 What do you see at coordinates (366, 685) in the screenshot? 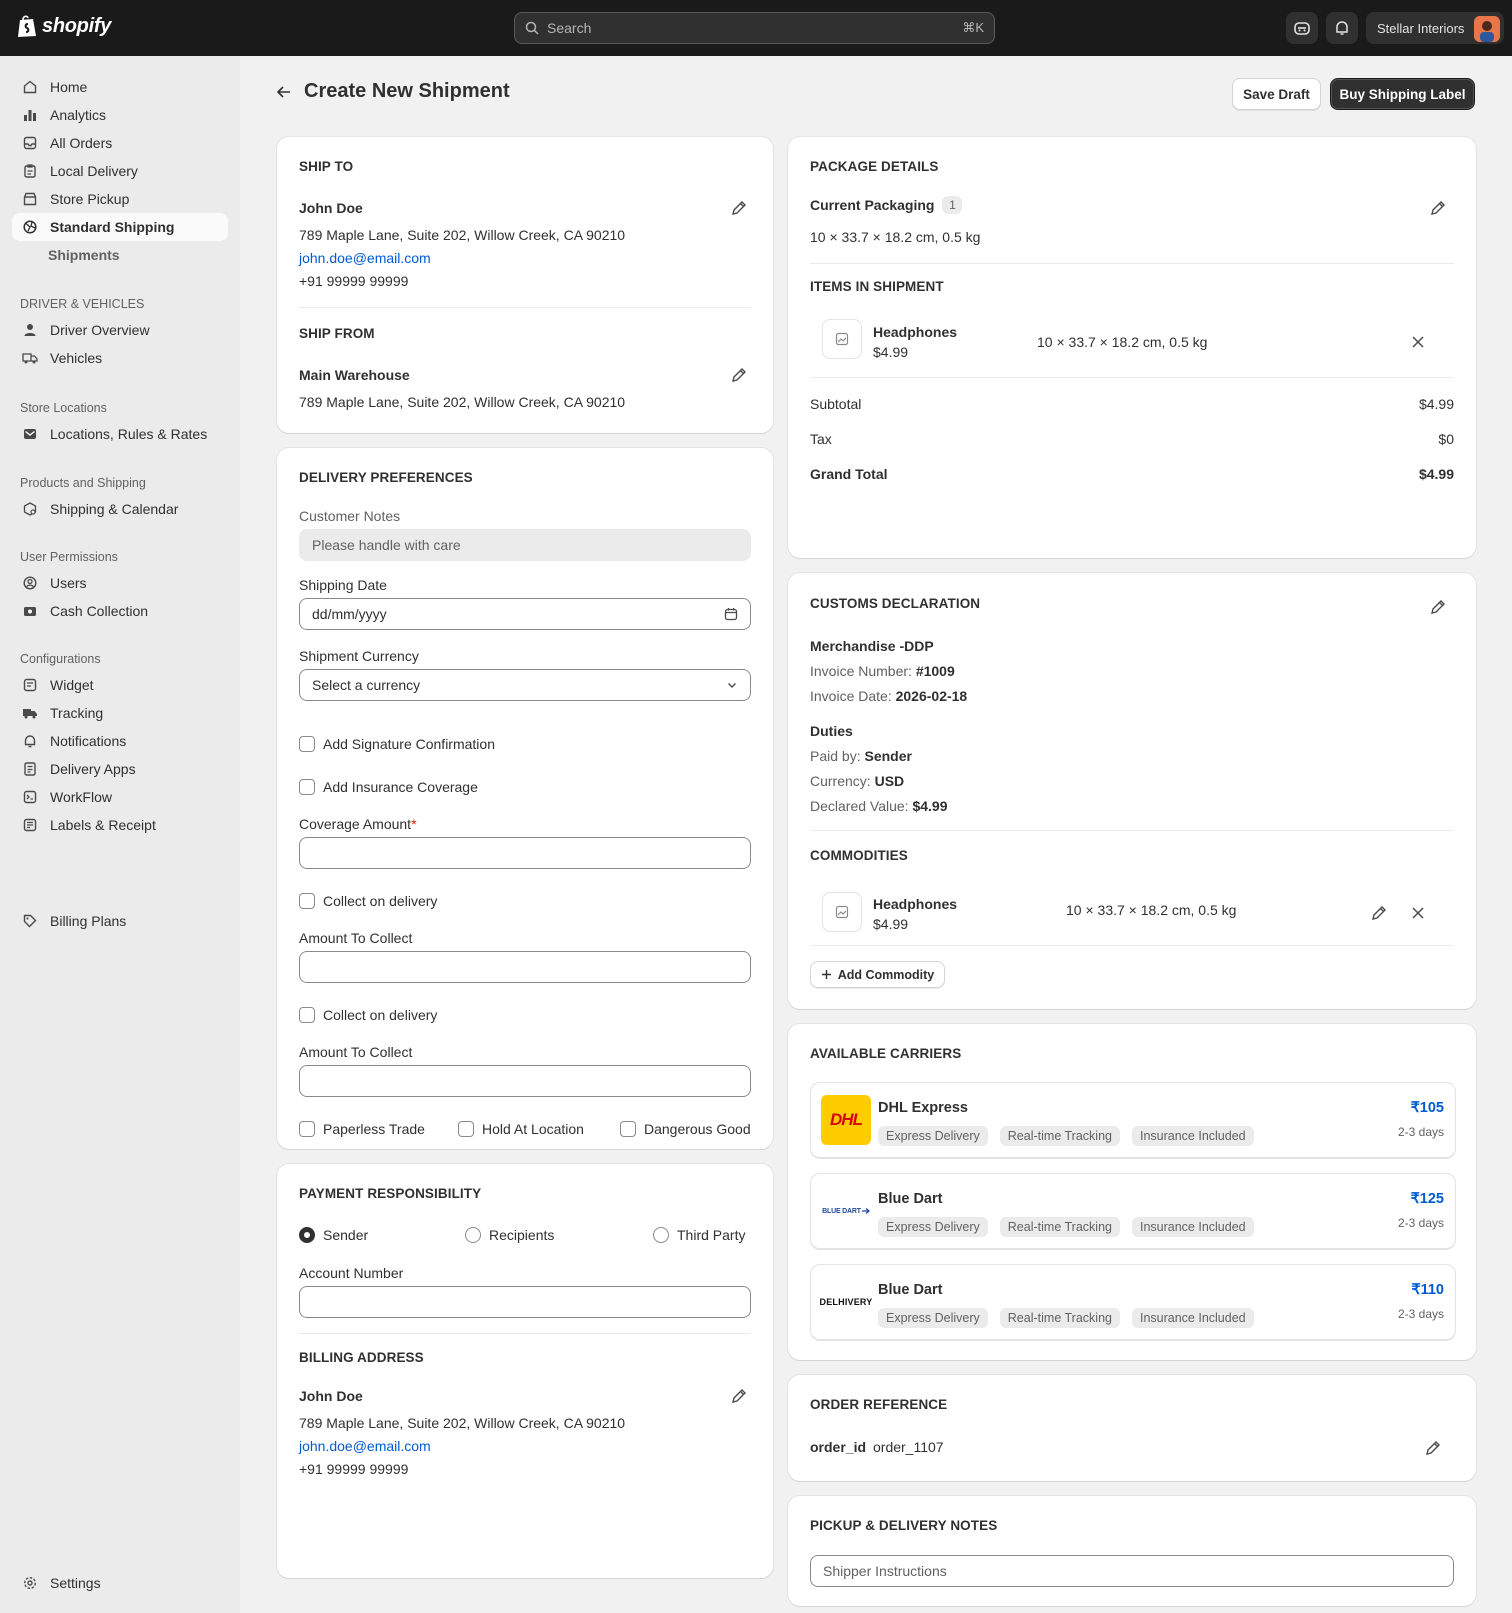
I see `currency-value: Select a currency` at bounding box center [366, 685].